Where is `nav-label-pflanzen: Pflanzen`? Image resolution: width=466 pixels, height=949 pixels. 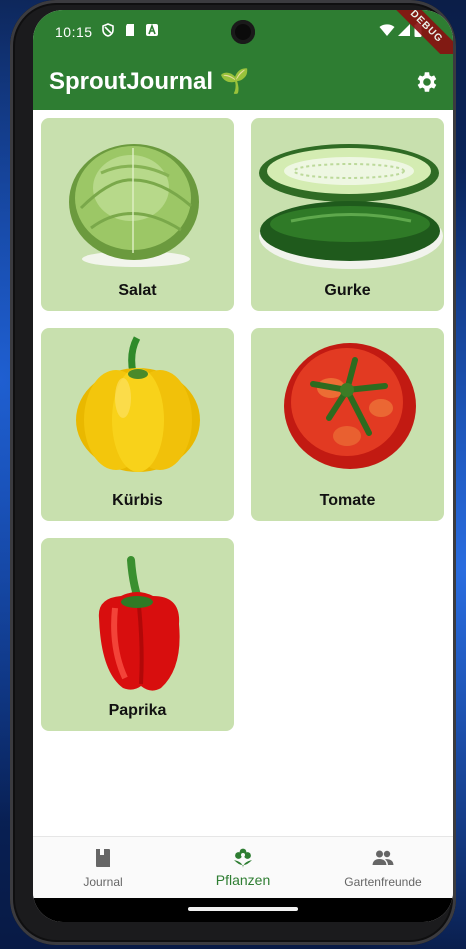
nav-label-pflanzen: Pflanzen is located at coordinates (243, 880).